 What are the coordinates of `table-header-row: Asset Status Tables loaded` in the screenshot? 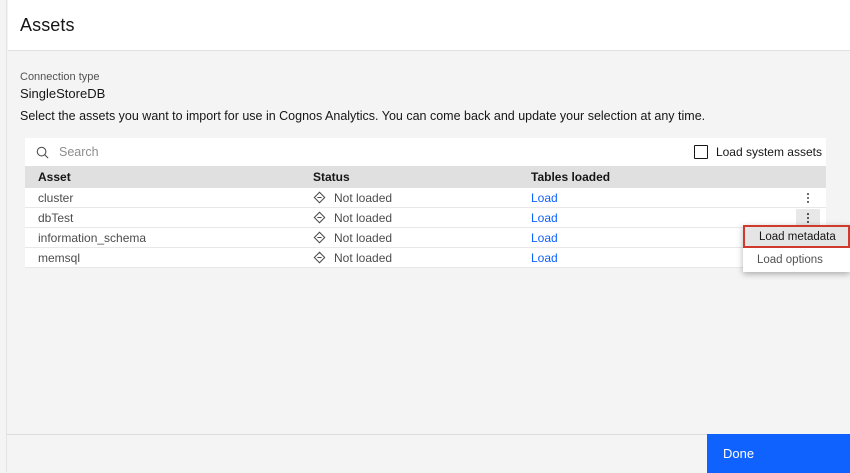 It's located at (425, 177).